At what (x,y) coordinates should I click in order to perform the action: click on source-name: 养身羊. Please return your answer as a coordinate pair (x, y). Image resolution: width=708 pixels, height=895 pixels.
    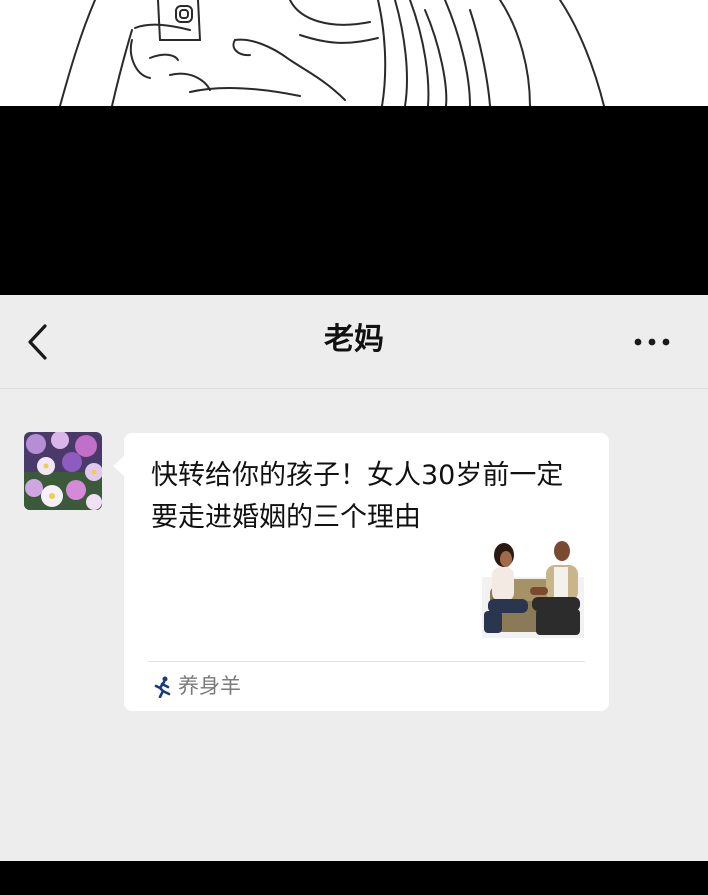
    Looking at the image, I should click on (209, 686).